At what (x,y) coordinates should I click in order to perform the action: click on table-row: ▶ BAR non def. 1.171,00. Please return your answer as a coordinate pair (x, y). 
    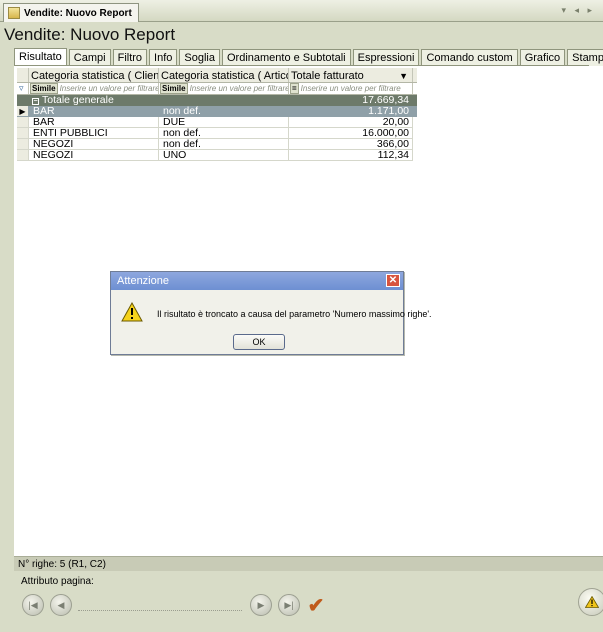
    Looking at the image, I should click on (217, 111).